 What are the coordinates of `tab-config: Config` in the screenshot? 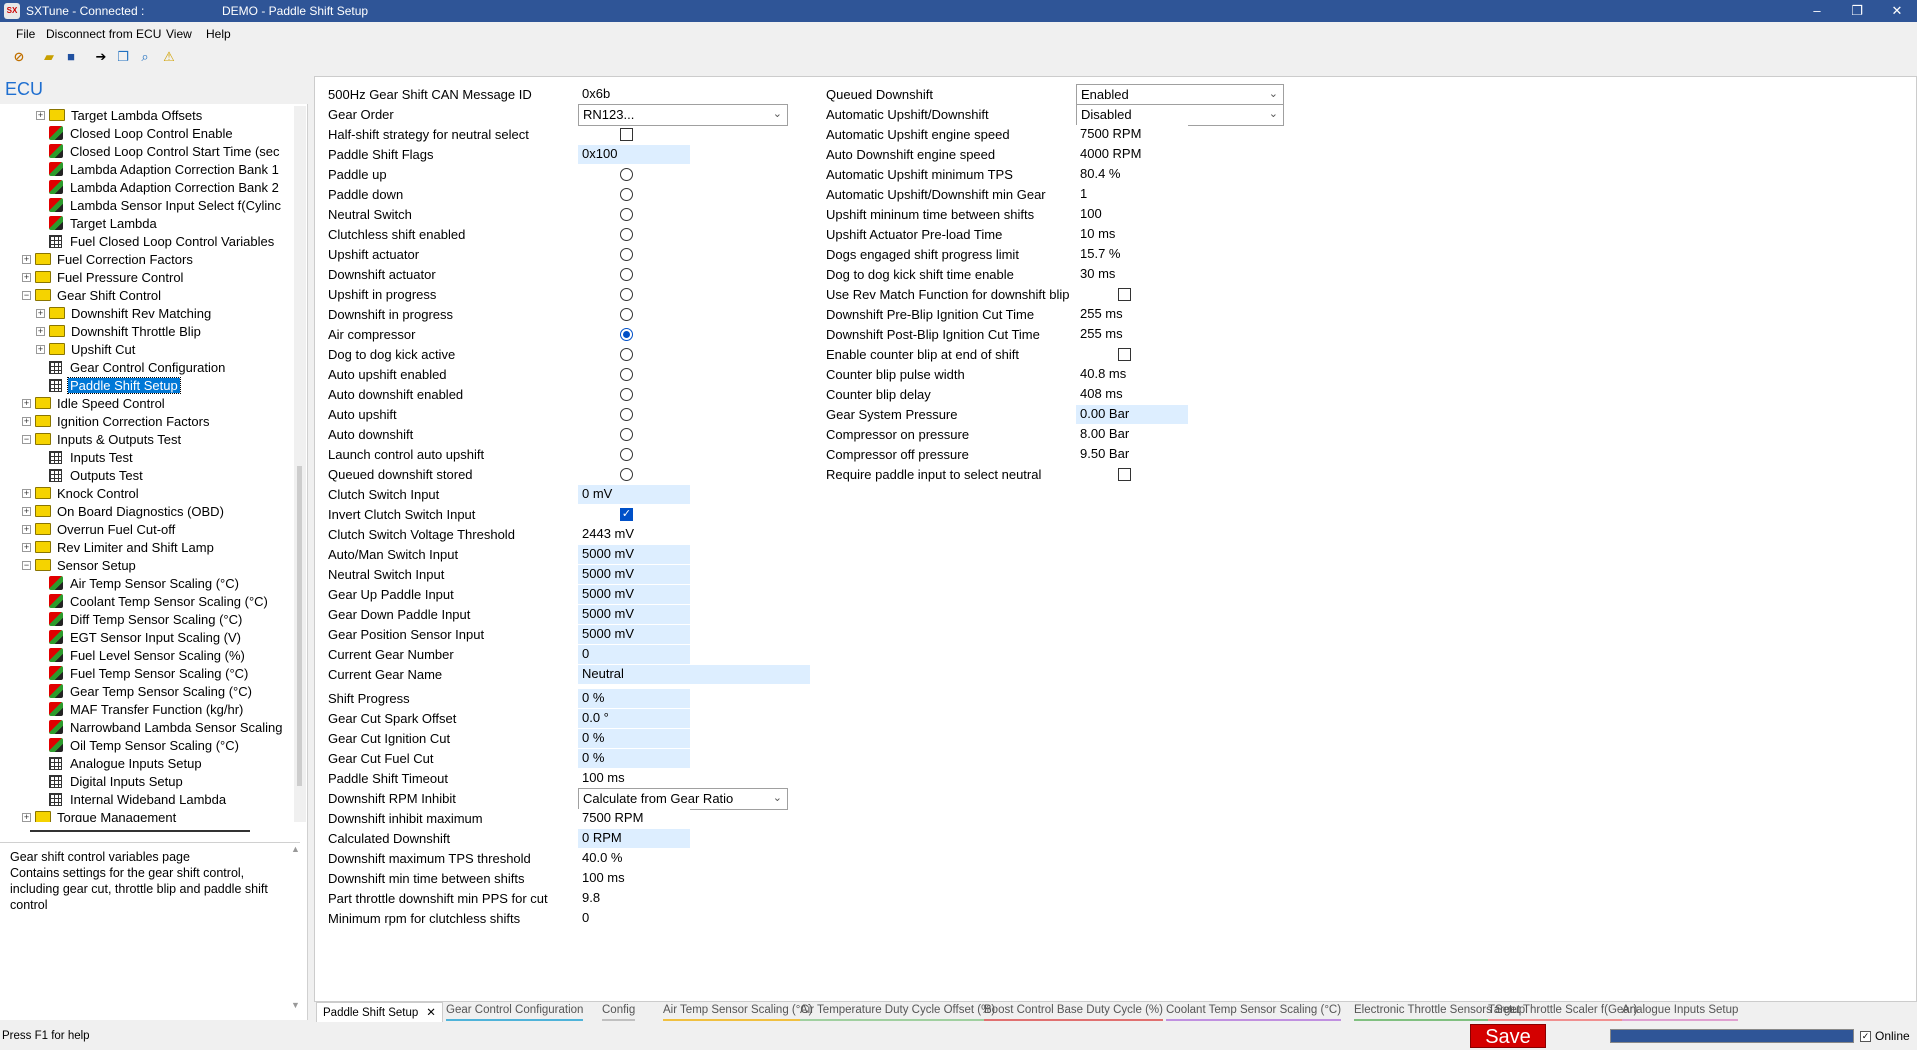 It's located at (619, 1012).